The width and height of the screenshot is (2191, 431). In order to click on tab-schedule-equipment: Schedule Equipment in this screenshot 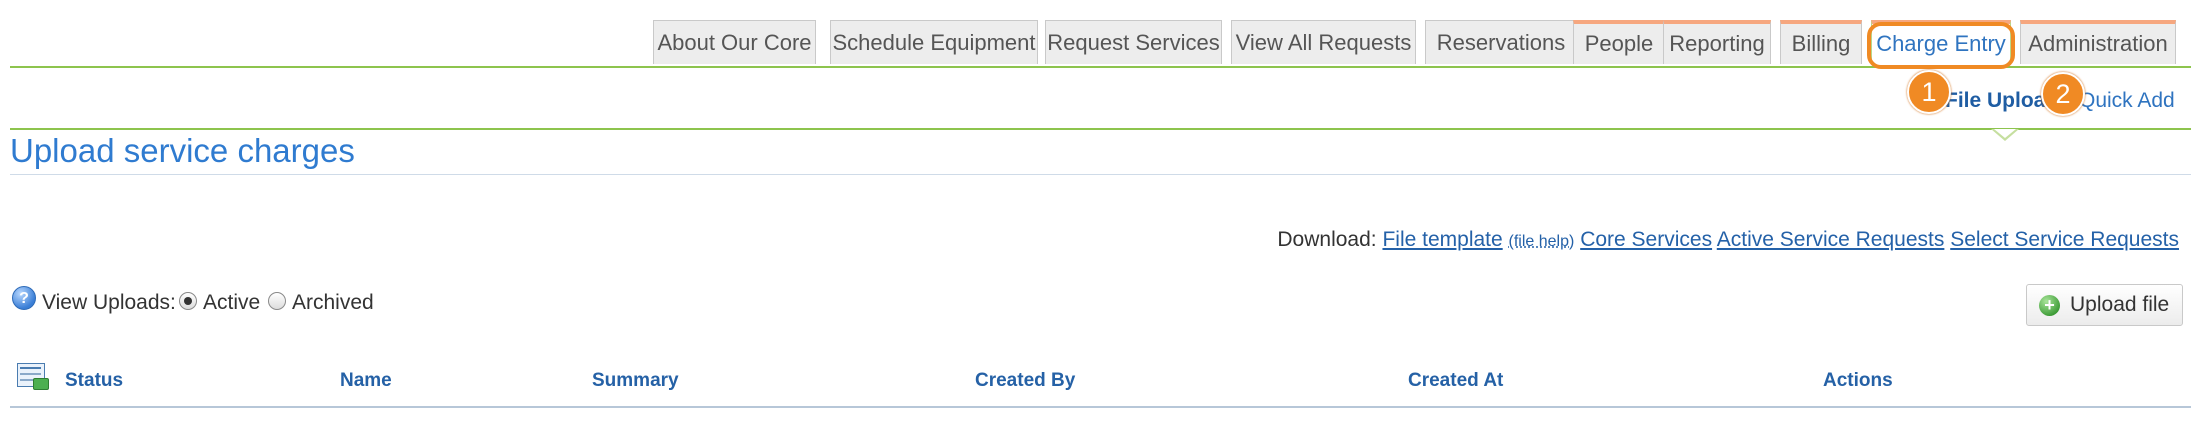, I will do `click(934, 42)`.